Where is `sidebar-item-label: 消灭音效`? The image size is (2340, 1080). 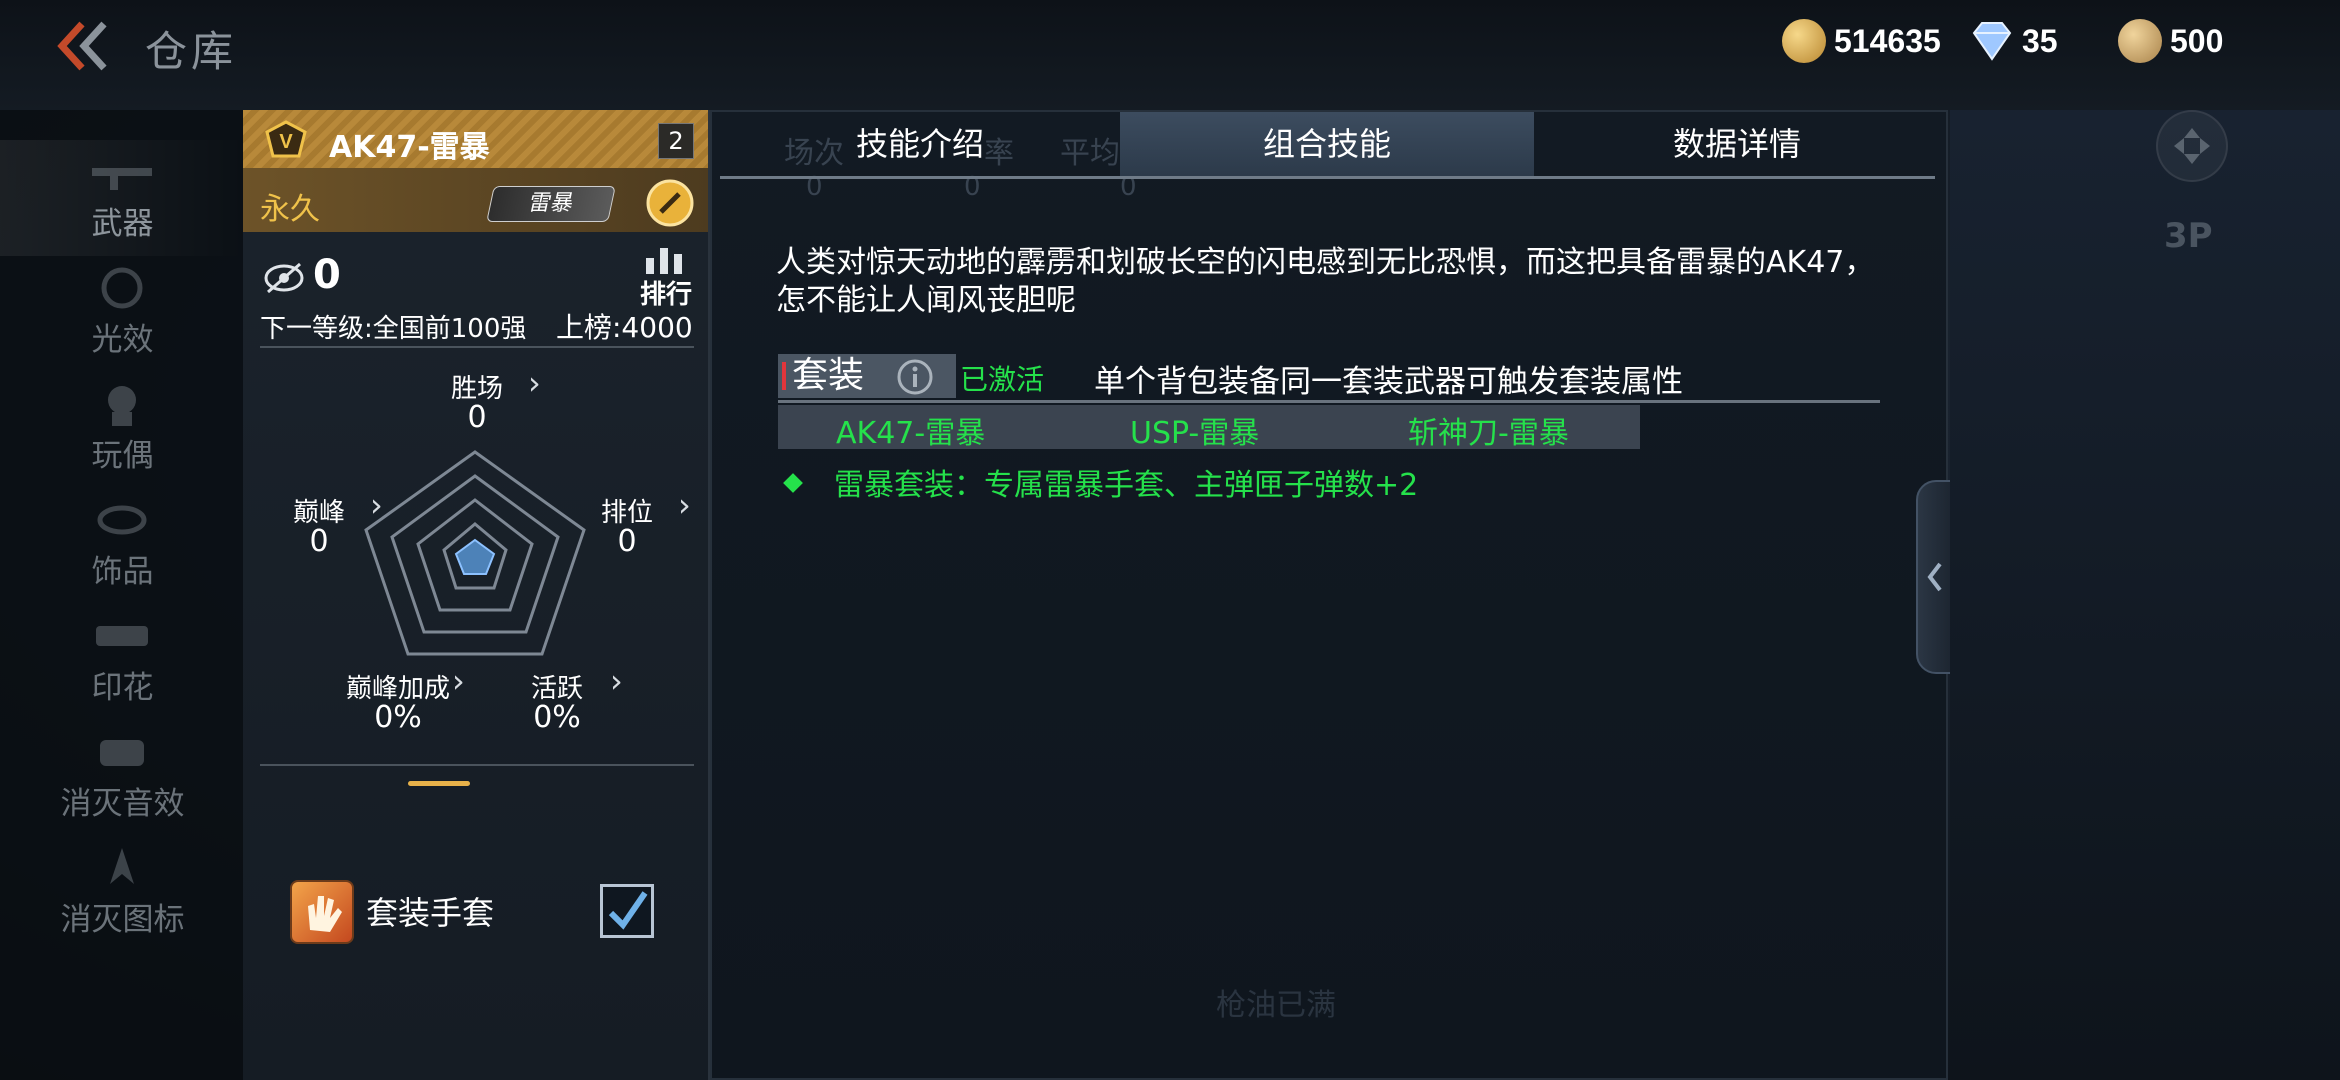
sidebar-item-label: 消灭音效 is located at coordinates (122, 804).